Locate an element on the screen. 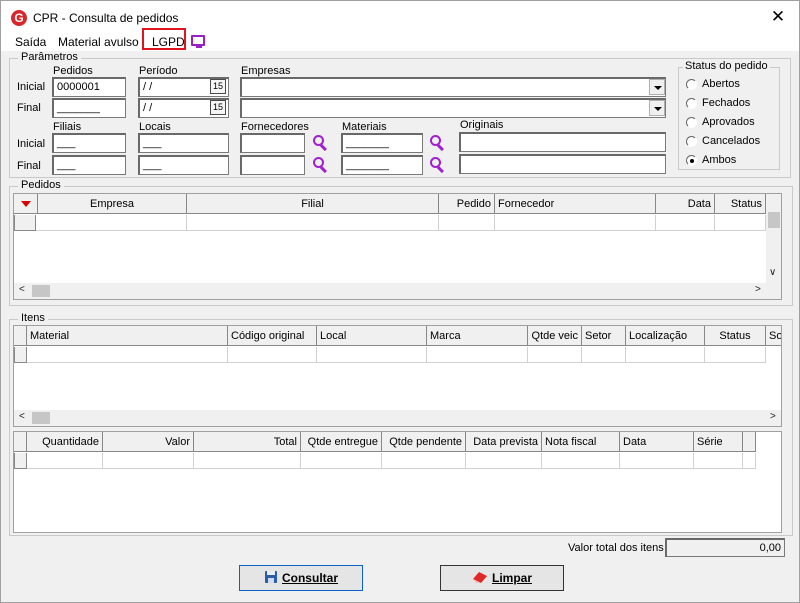 Image resolution: width=800 pixels, height=603 pixels. col-localizacao: Localização is located at coordinates (665, 336).